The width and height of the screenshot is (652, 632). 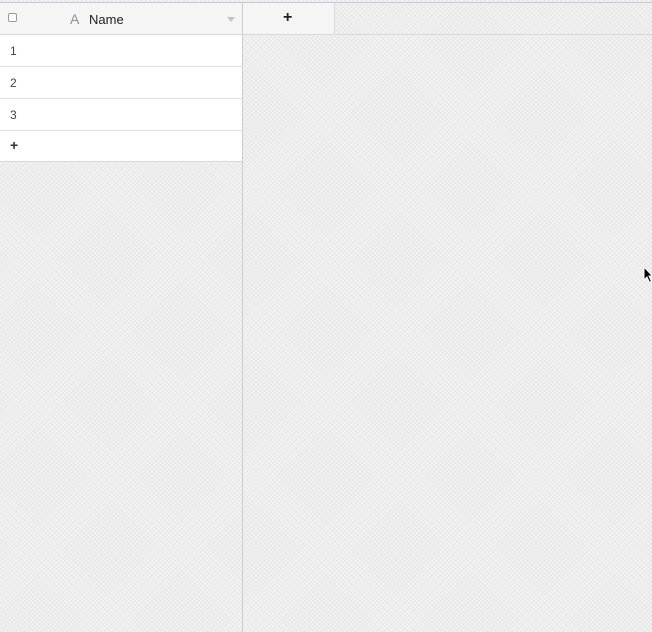 What do you see at coordinates (231, 19) in the screenshot?
I see `chevron-down-icon` at bounding box center [231, 19].